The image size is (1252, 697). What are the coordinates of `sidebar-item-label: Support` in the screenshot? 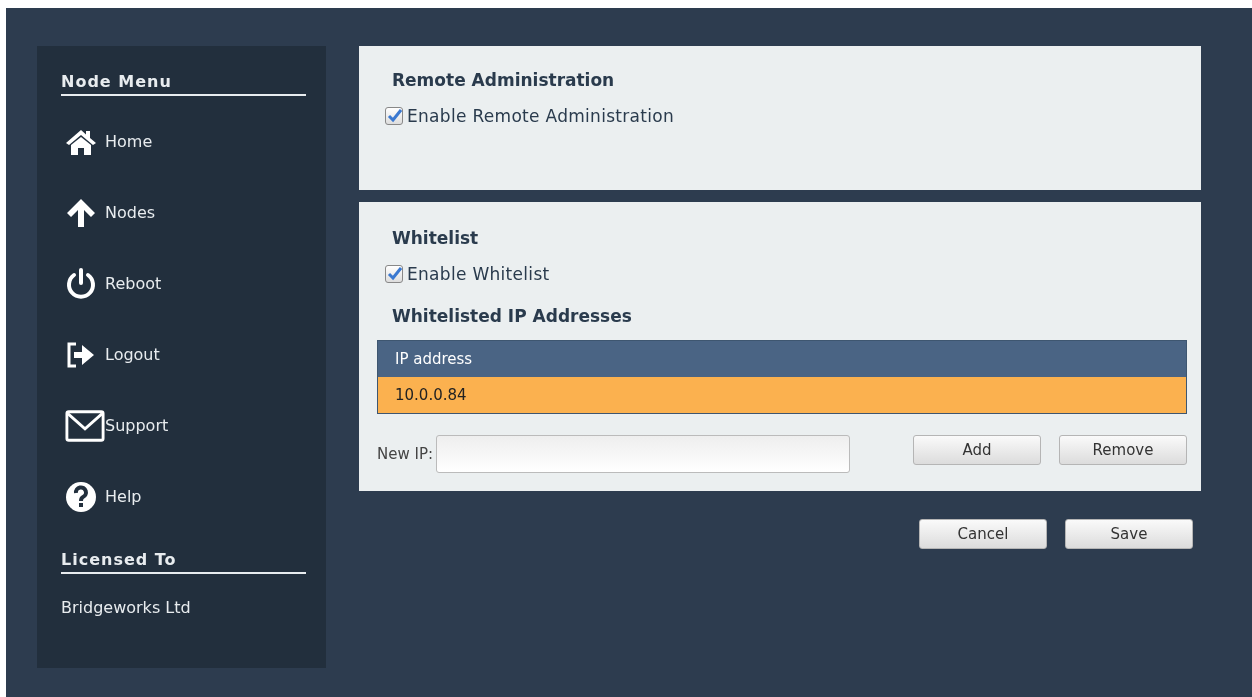 It's located at (137, 425).